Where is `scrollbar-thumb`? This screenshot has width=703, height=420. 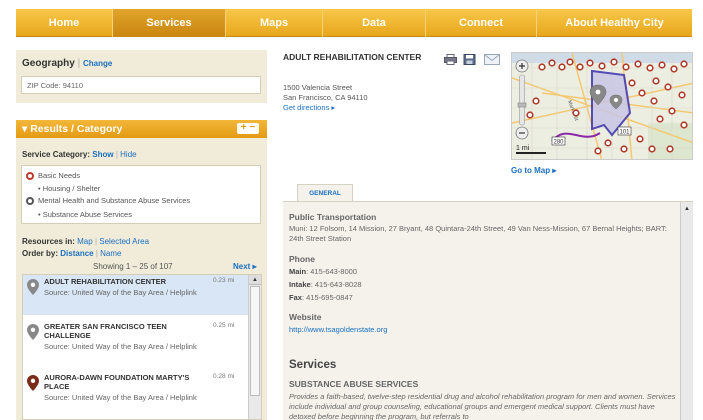
scrollbar-thumb is located at coordinates (255, 341).